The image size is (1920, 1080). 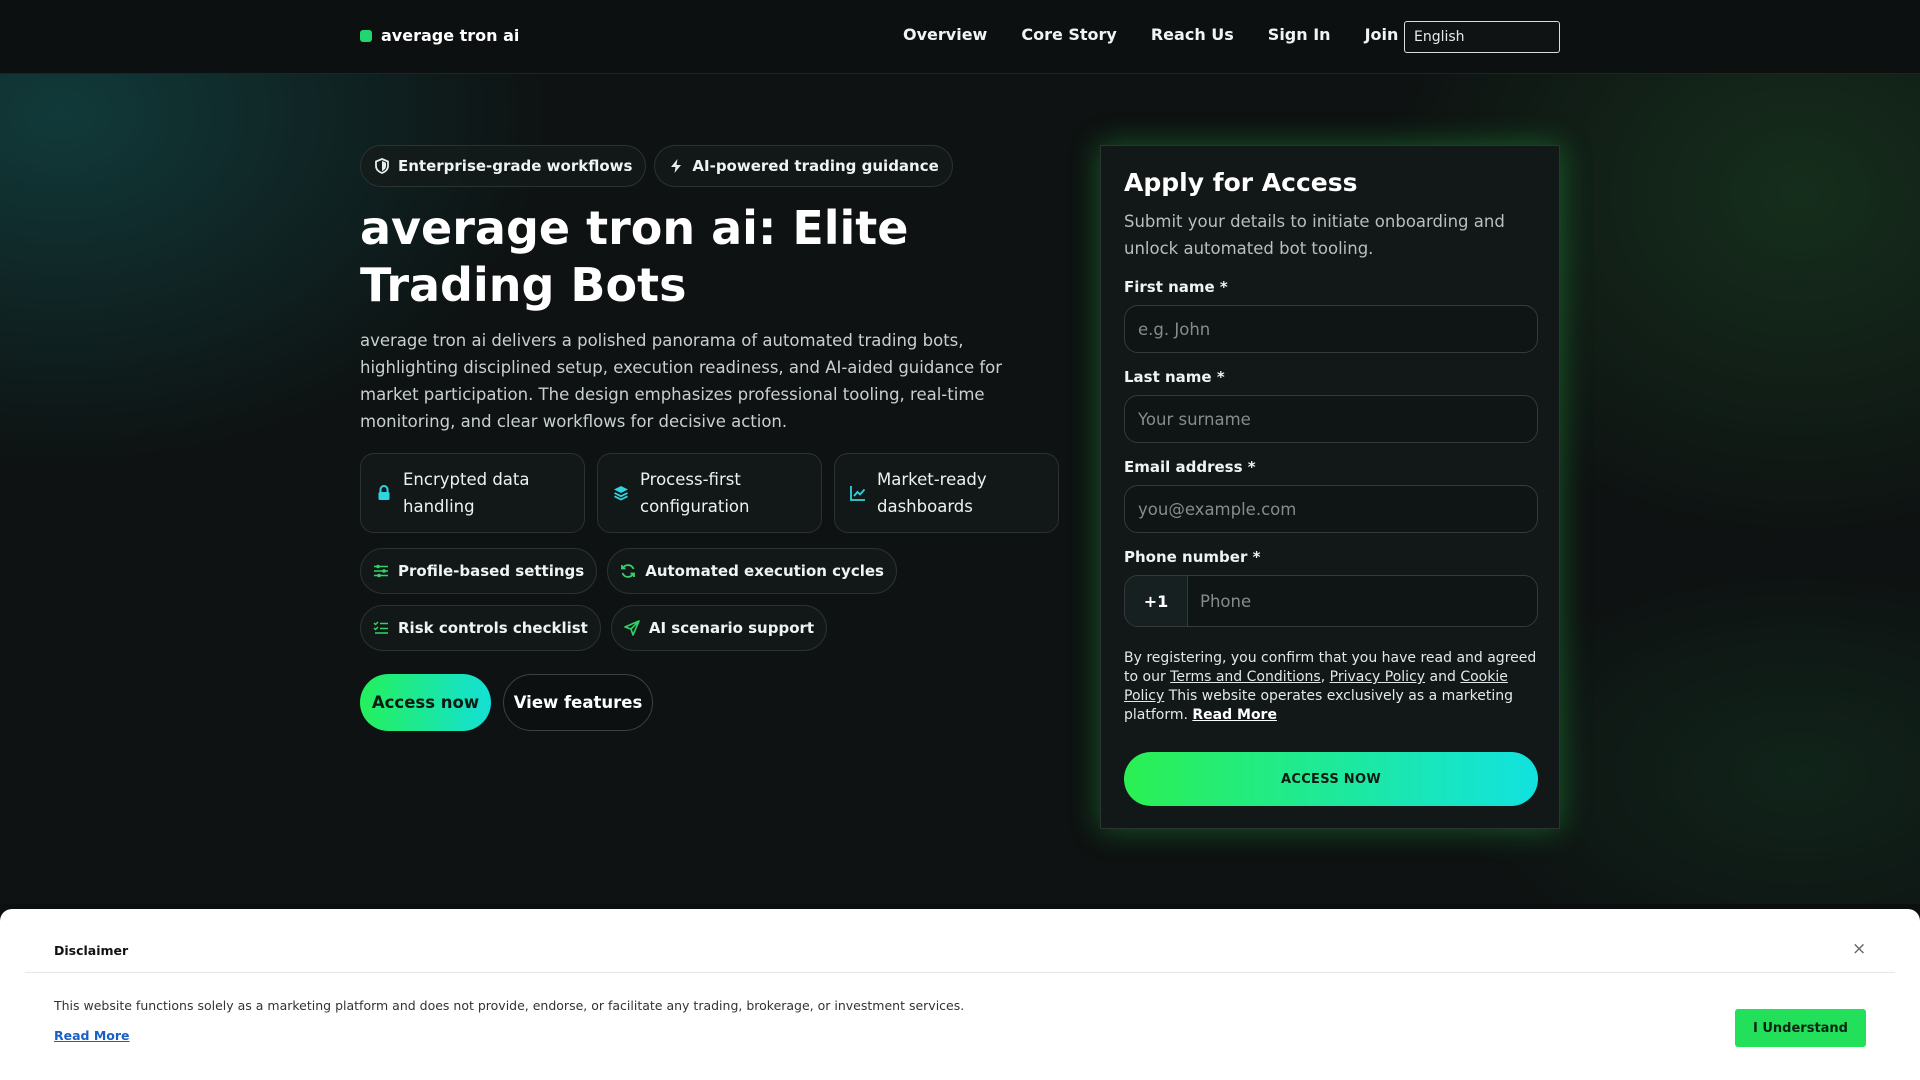 What do you see at coordinates (676, 166) in the screenshot?
I see `lightning-icon` at bounding box center [676, 166].